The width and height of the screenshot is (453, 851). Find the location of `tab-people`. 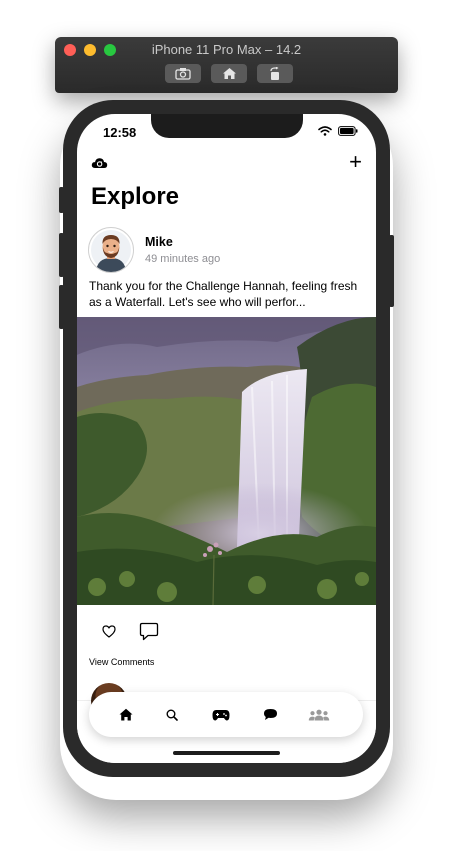

tab-people is located at coordinates (319, 714).